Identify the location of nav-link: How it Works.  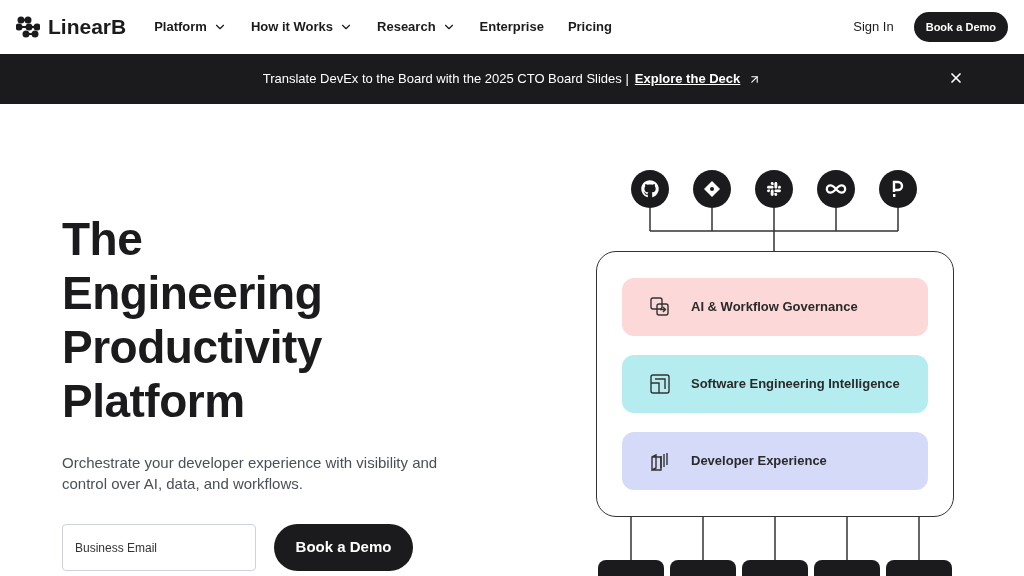
(302, 27).